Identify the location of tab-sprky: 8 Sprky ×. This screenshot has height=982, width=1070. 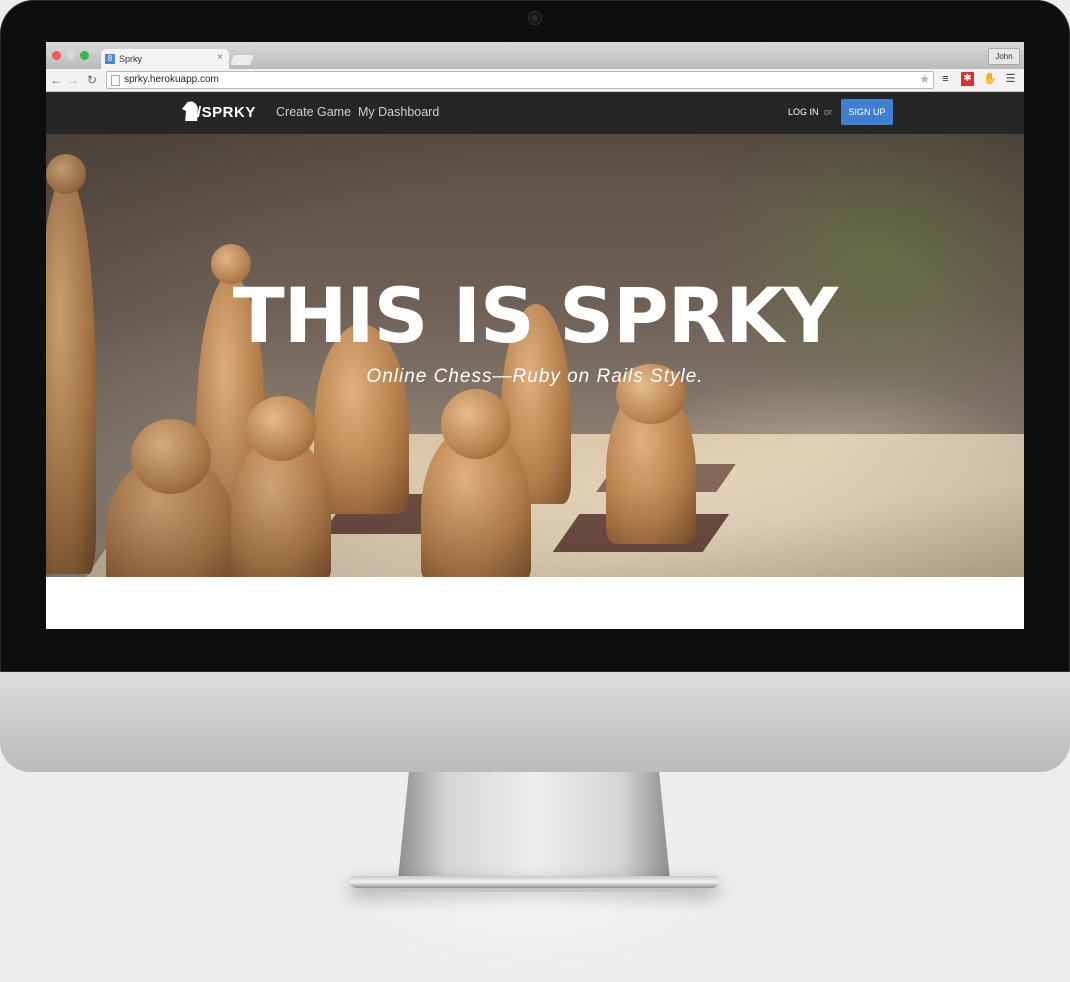
(165, 59).